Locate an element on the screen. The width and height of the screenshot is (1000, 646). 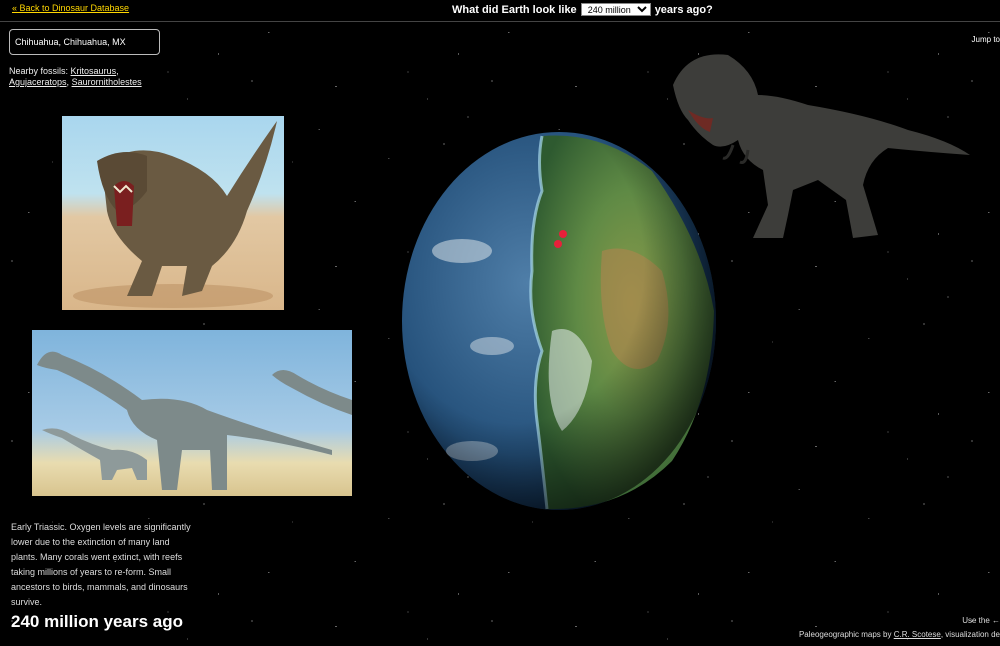
tyrannosaur-figure is located at coordinates (820, 142).